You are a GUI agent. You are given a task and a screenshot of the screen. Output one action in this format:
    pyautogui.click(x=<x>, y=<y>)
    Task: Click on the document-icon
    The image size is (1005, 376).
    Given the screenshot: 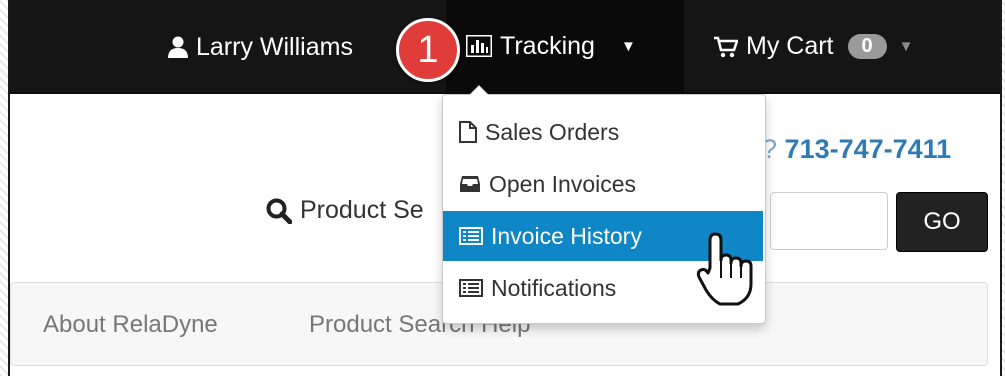 What is the action you would take?
    pyautogui.click(x=468, y=132)
    